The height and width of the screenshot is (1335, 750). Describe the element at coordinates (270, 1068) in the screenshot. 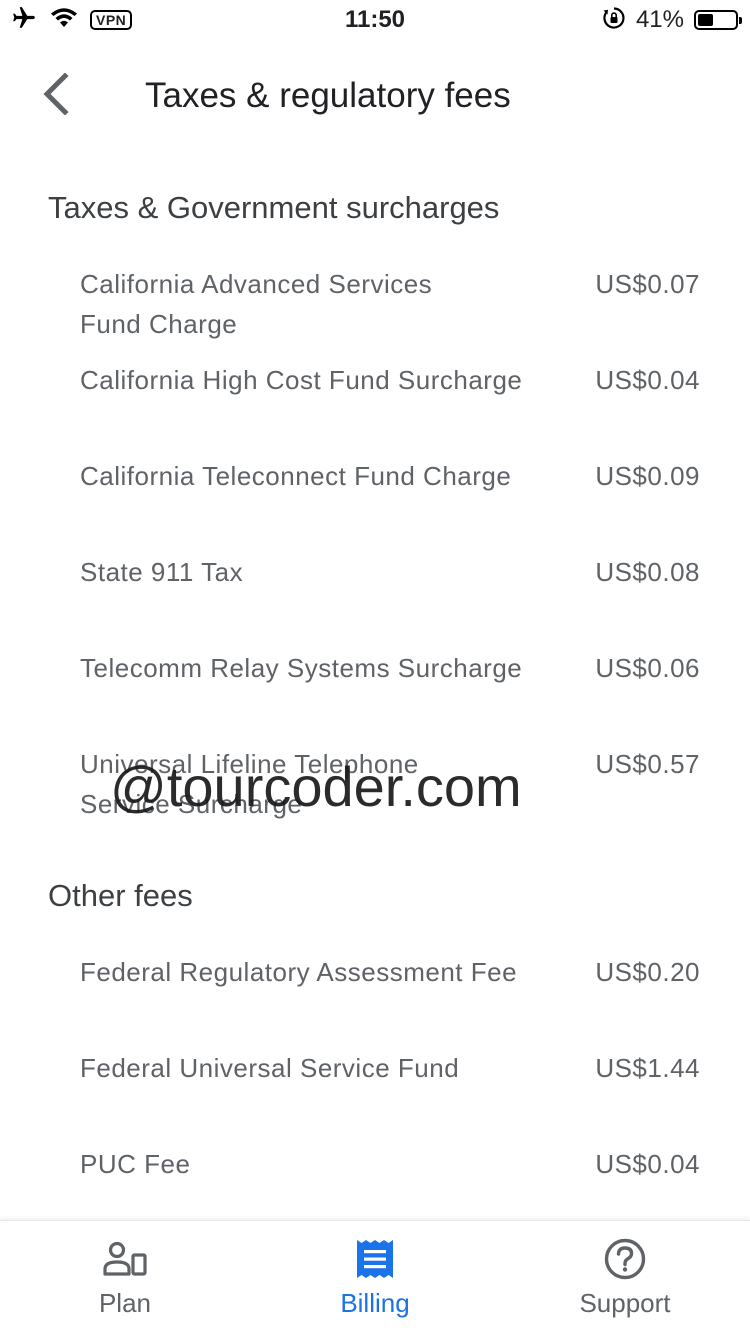

I see `fee-label: Federal Universal Service Fund` at that location.